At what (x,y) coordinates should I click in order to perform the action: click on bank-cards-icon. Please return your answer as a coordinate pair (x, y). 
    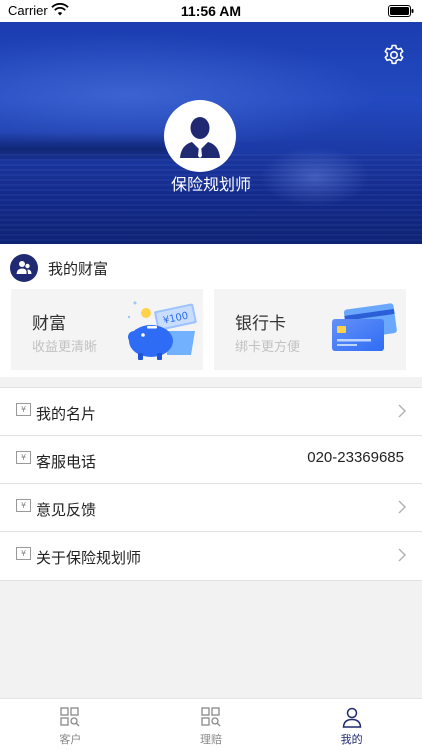
    Looking at the image, I should click on (364, 327).